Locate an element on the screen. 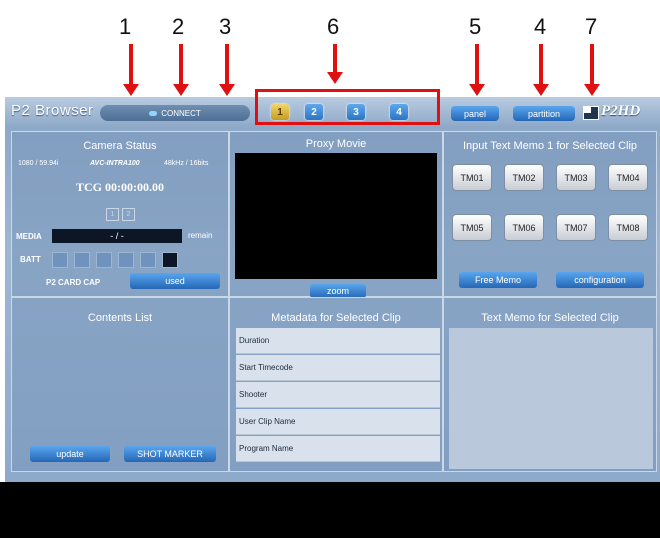 The image size is (660, 538). media-label: MEDIA is located at coordinates (29, 236).